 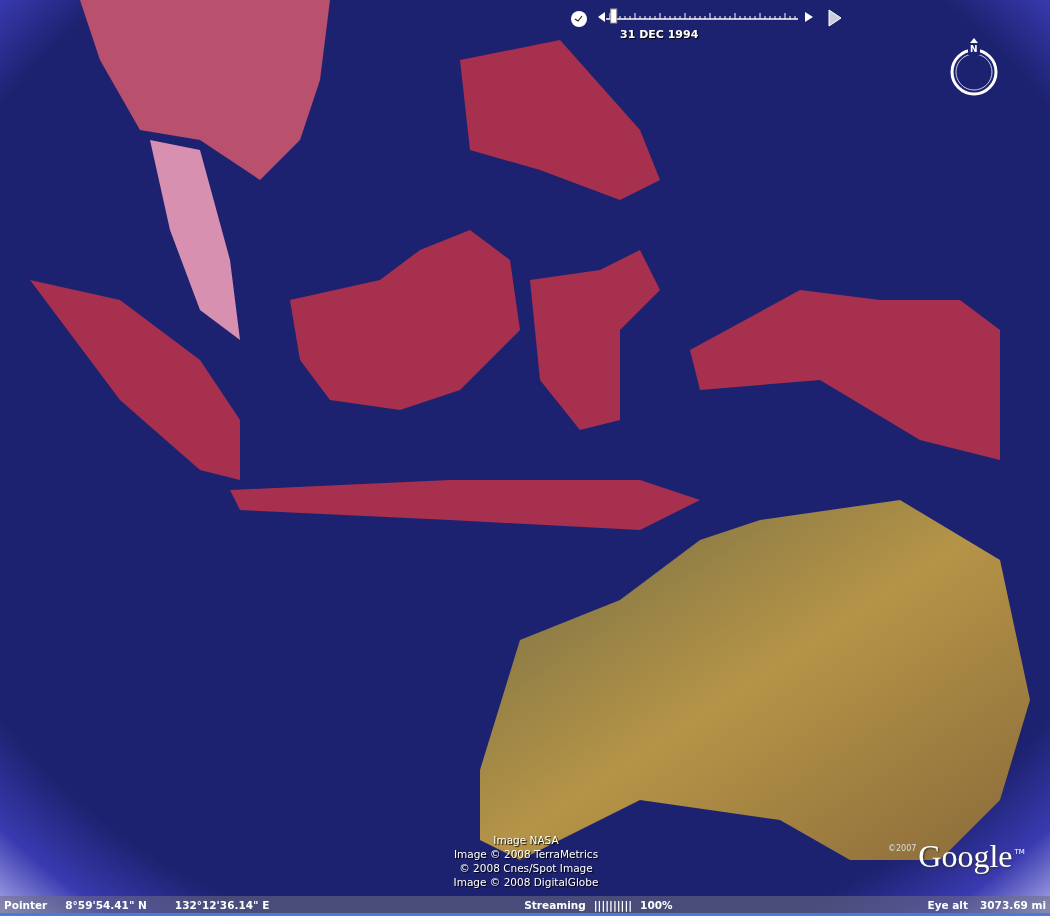 What do you see at coordinates (705, 17) in the screenshot?
I see `time-slider` at bounding box center [705, 17].